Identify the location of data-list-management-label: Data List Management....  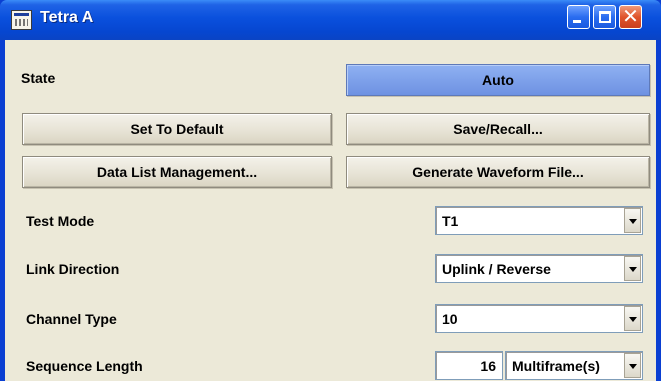
(177, 172).